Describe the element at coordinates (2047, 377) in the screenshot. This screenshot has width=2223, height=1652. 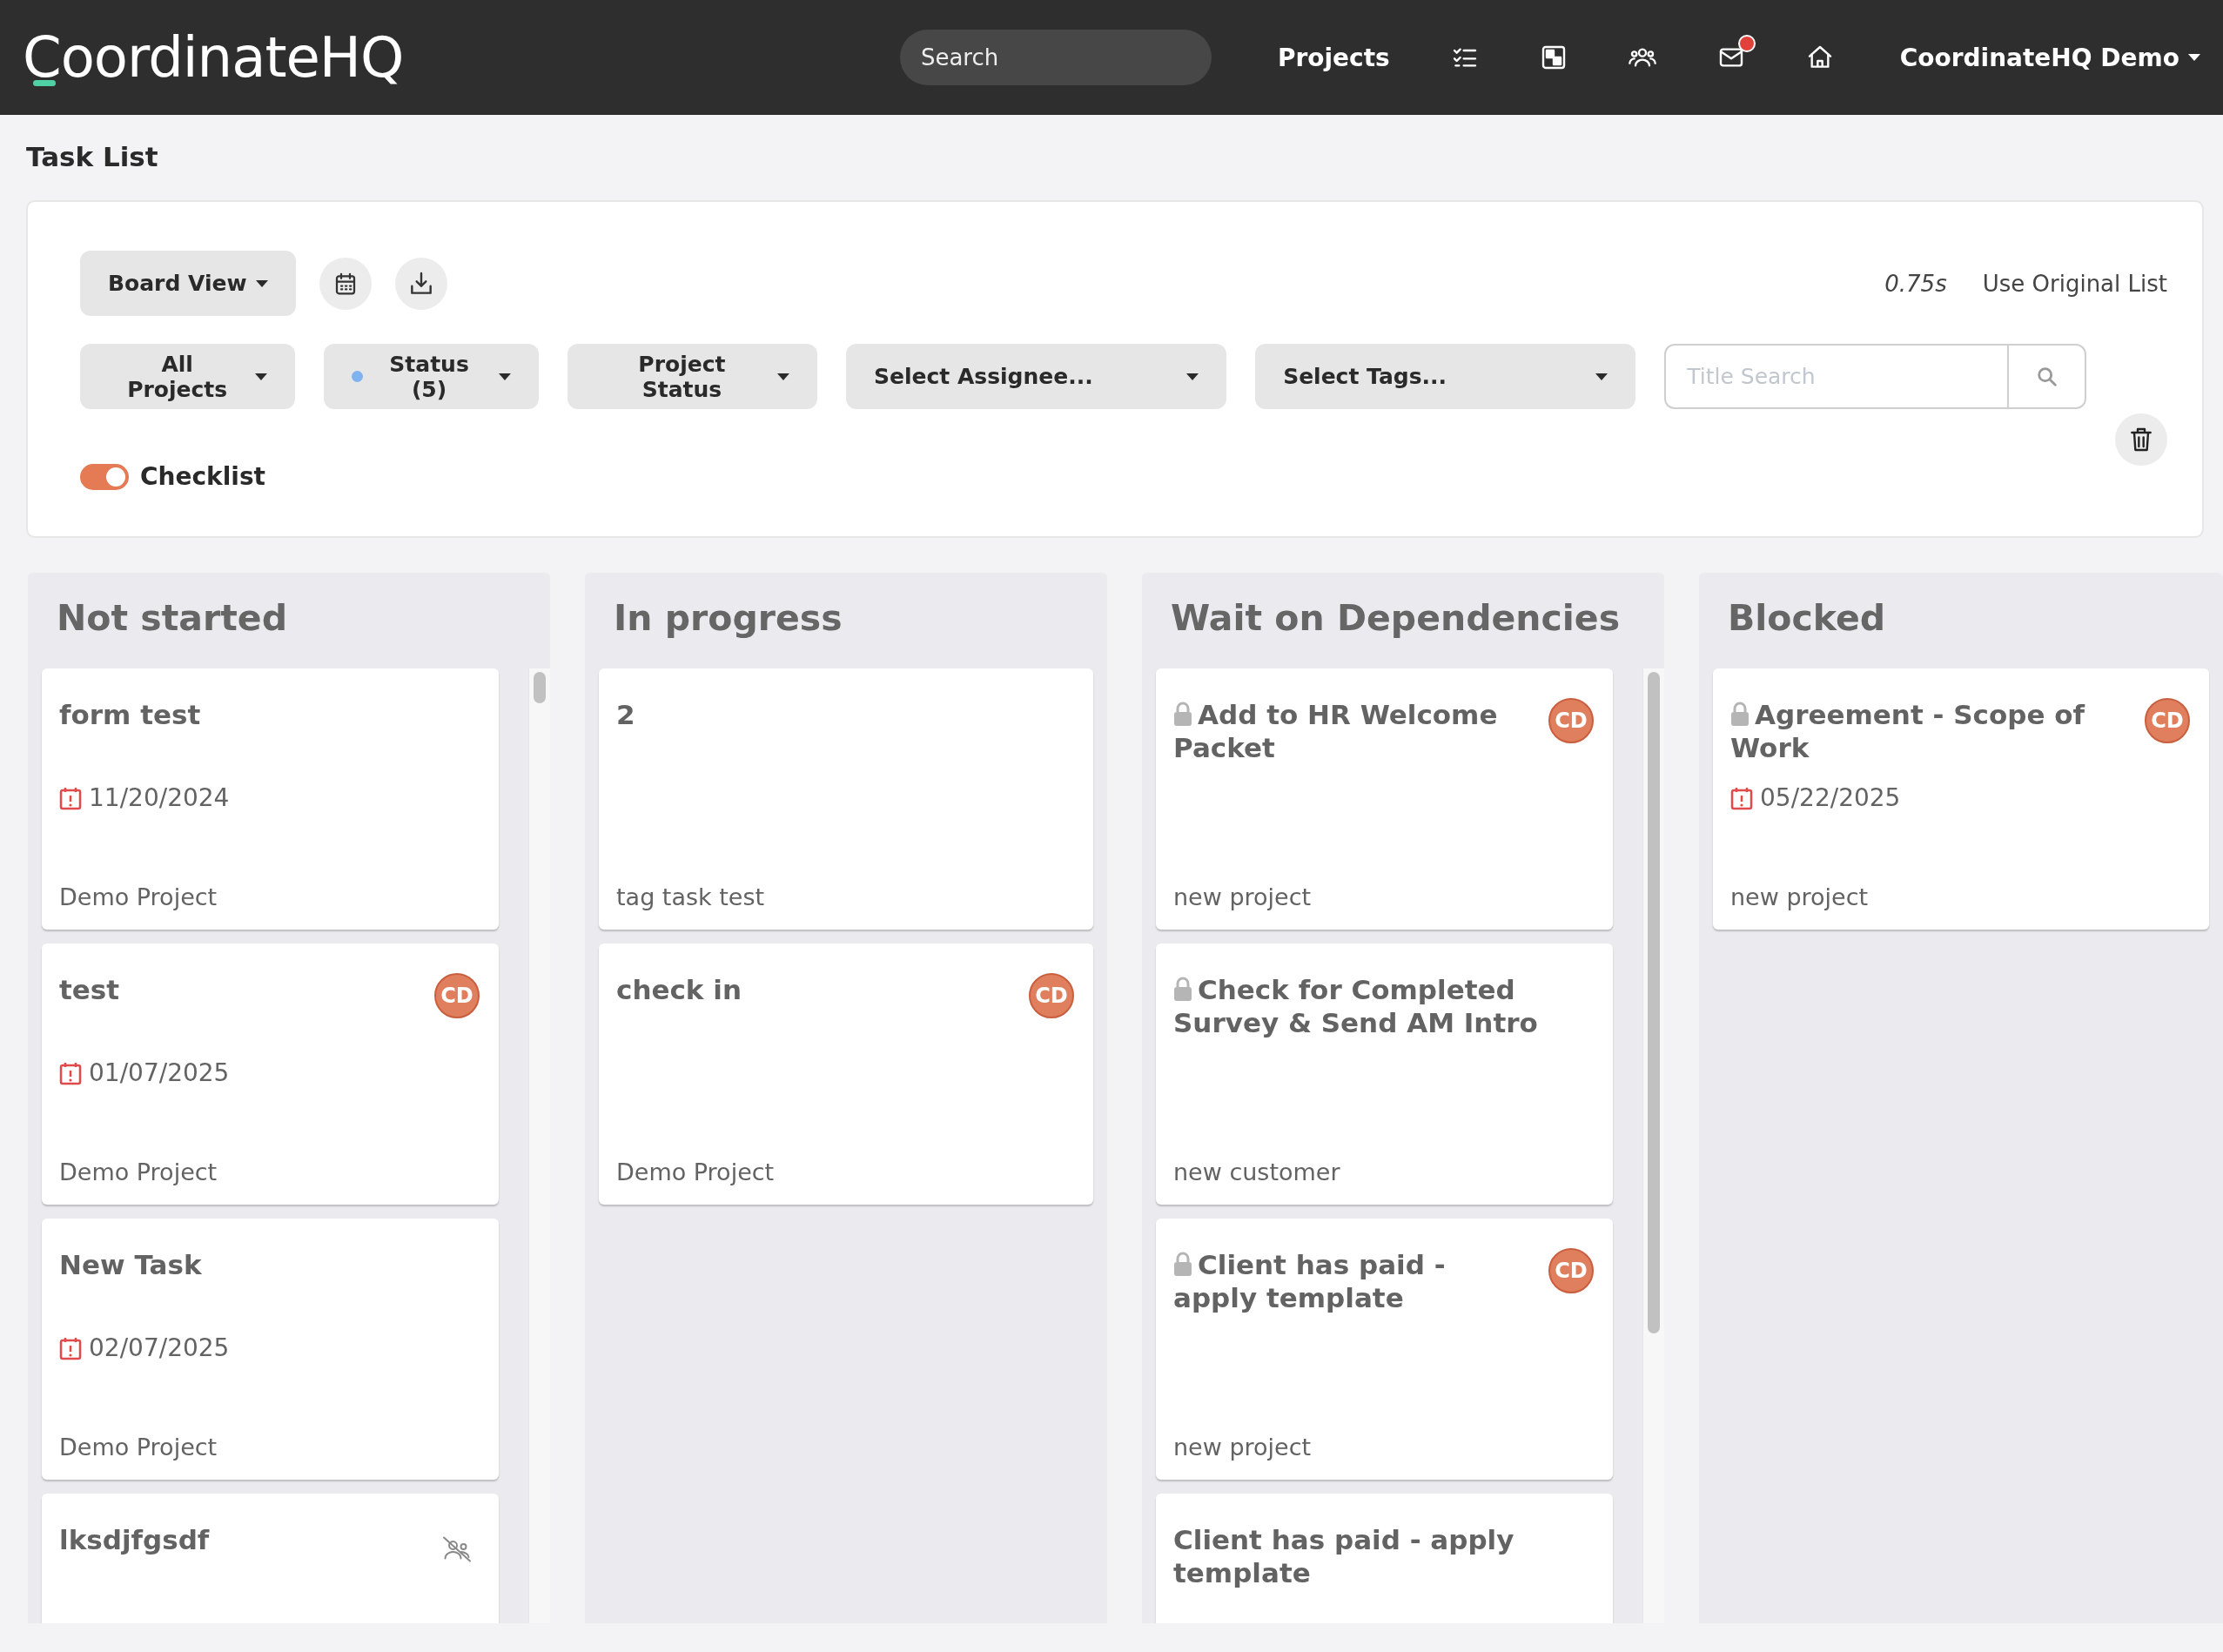
I see `search-button` at that location.